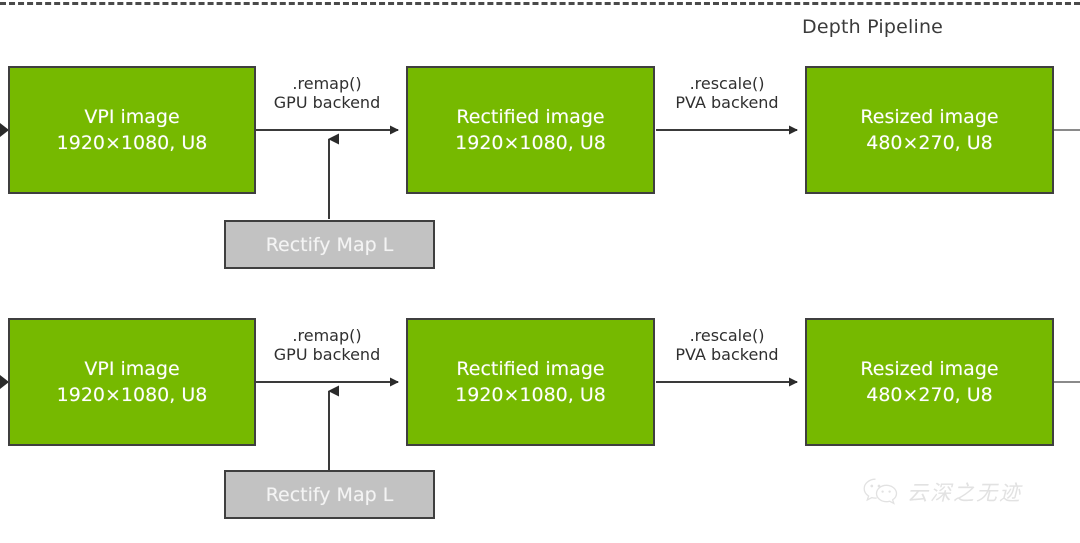  What do you see at coordinates (880, 491) in the screenshot?
I see `wechat-icon` at bounding box center [880, 491].